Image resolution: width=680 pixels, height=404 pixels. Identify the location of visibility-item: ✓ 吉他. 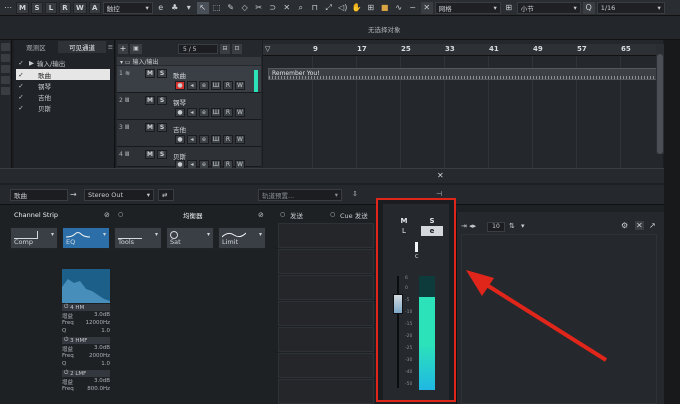
(63, 96).